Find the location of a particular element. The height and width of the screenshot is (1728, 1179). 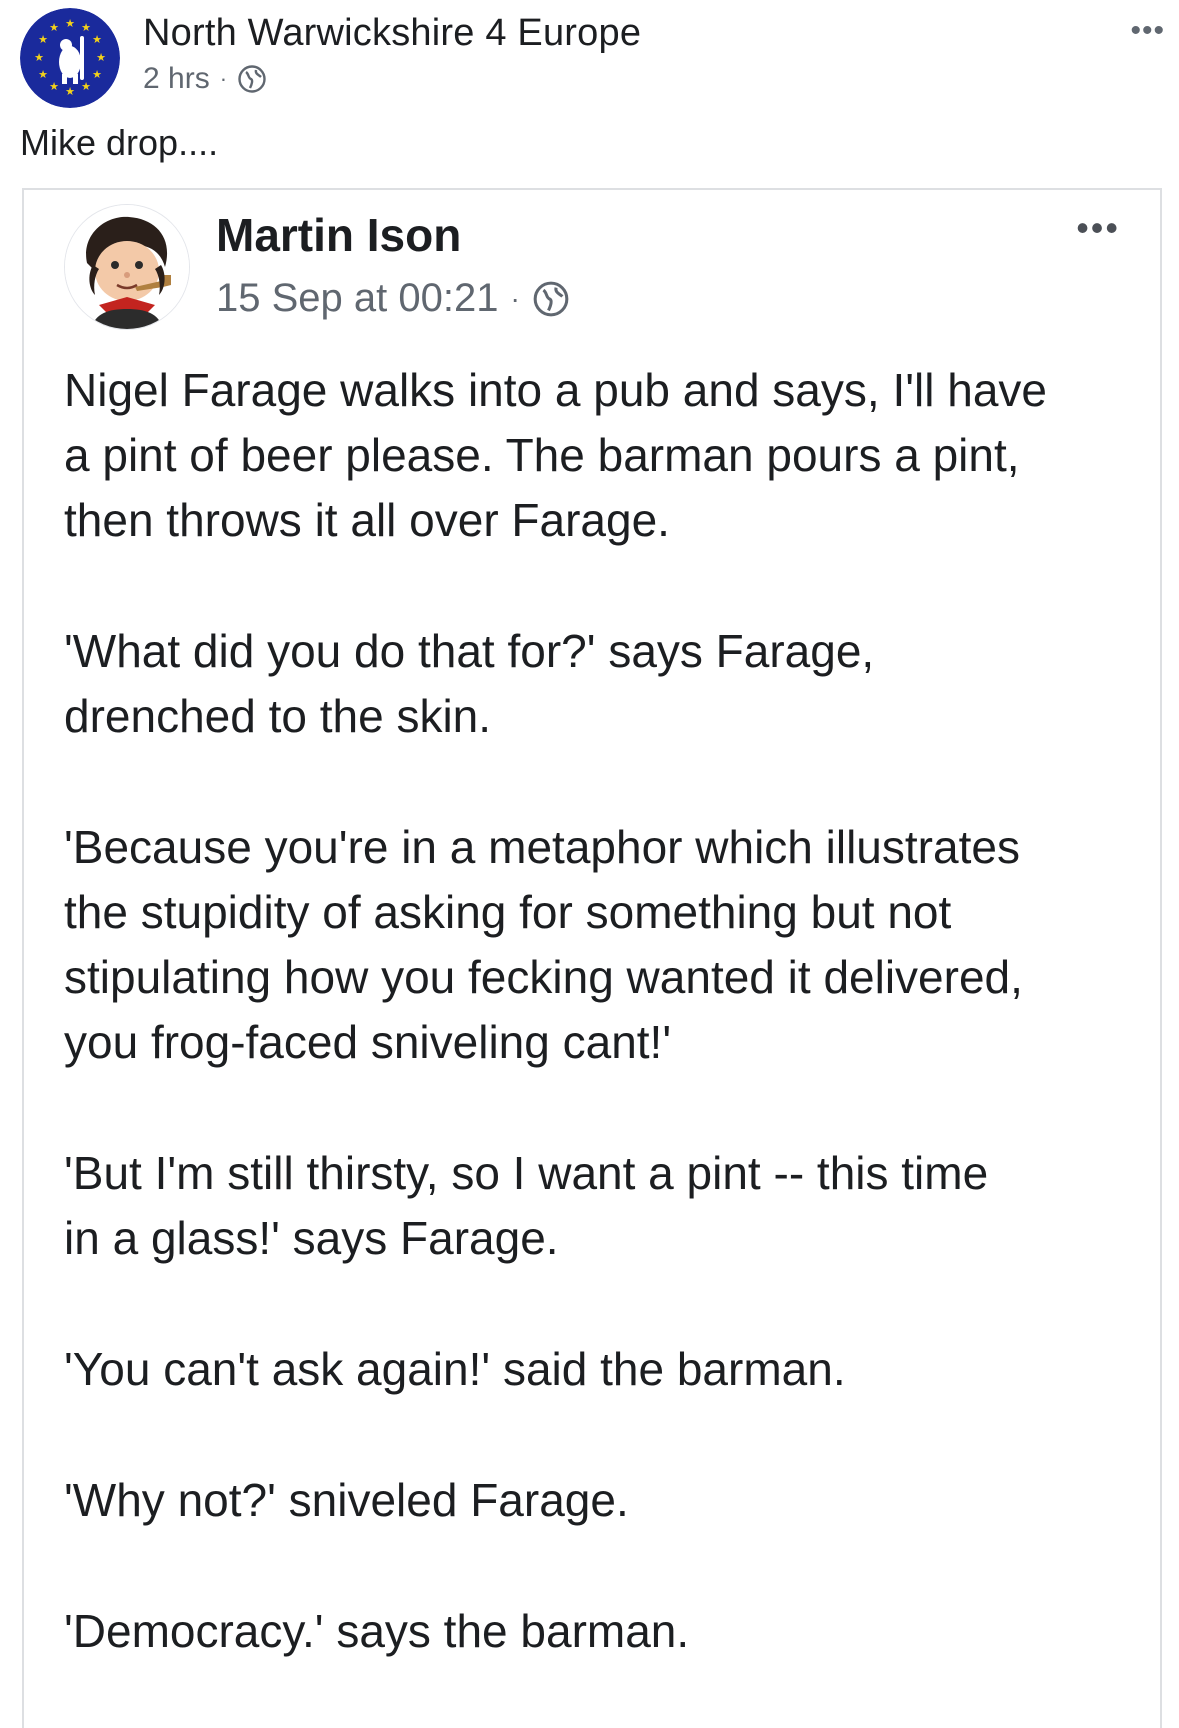

post-meta: 2 hrs · is located at coordinates (205, 79).